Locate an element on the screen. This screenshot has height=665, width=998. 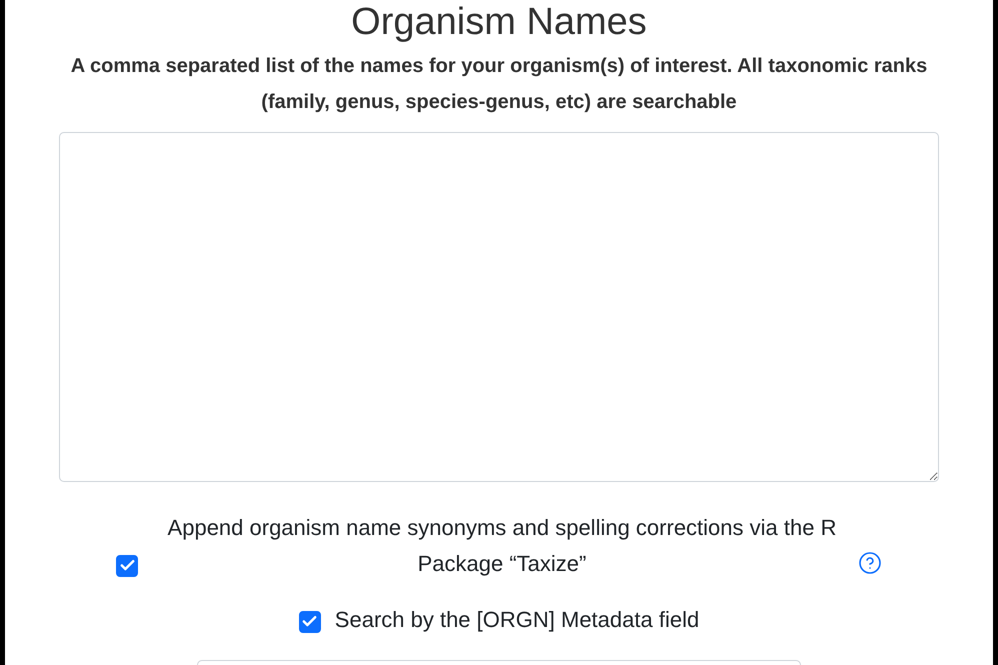
option-label: Append organism name synonyms and spelling corrections via the R Package “Taxize” is located at coordinates (502, 546).